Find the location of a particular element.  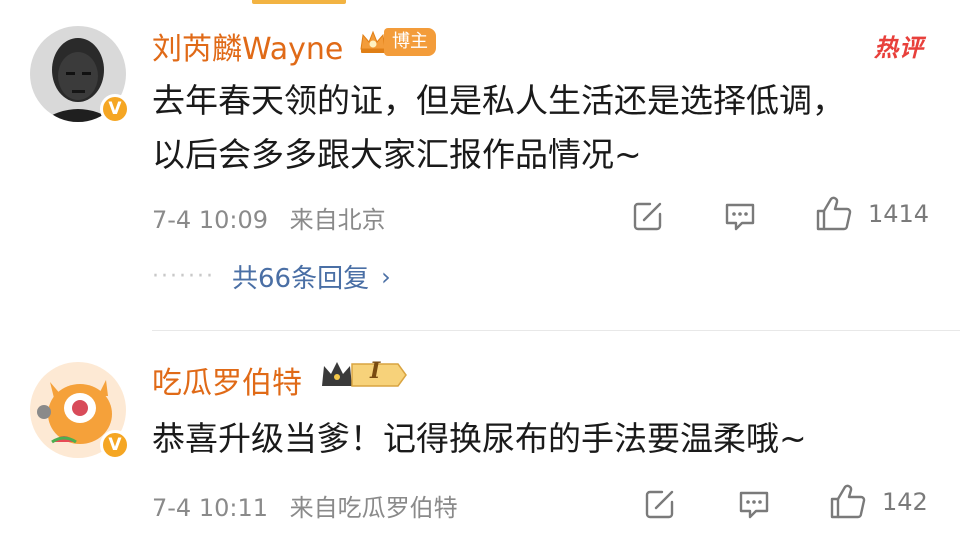

like-button: 1414 is located at coordinates (871, 214).